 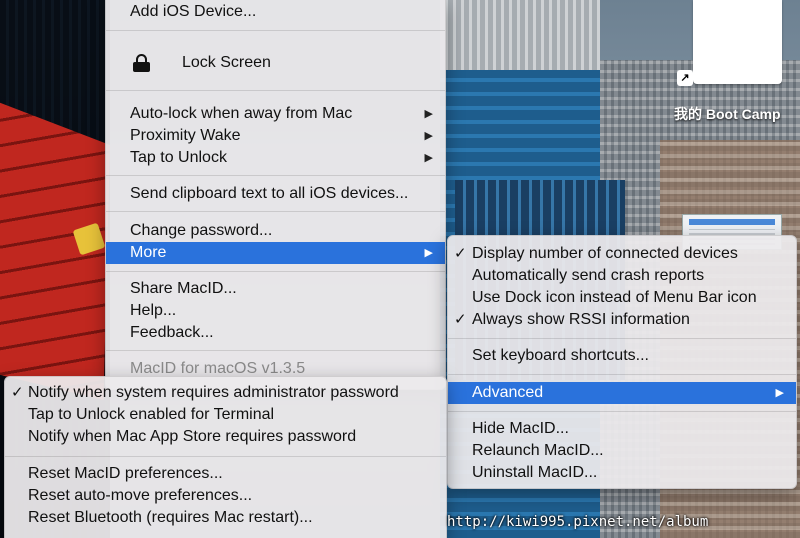 I want to click on menu-item-proximity-wake: Proximity Wake ▶, so click(x=275, y=136).